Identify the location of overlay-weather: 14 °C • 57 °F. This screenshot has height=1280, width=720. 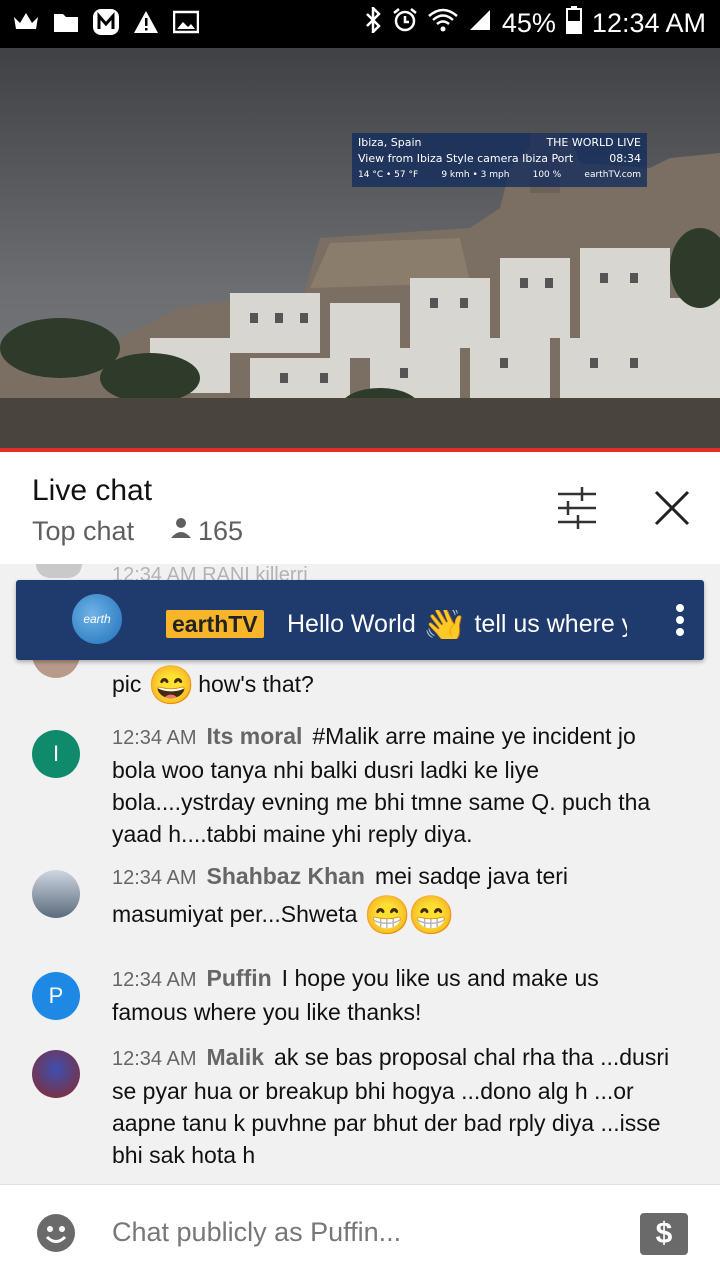
(388, 175).